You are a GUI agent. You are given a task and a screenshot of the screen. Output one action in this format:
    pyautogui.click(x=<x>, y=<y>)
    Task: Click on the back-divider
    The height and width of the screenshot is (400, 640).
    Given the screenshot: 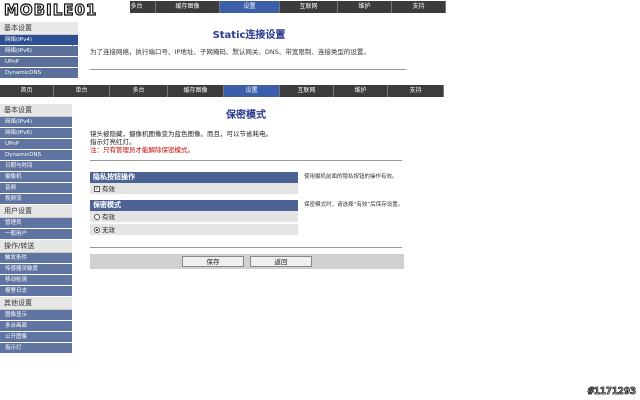 What is the action you would take?
    pyautogui.click(x=248, y=69)
    